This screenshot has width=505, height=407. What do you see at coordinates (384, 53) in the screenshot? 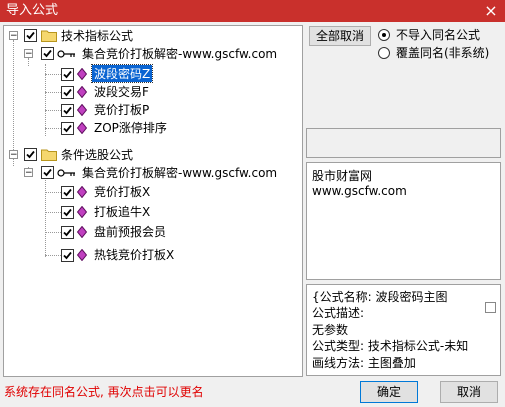
I see `radio-overwrite` at bounding box center [384, 53].